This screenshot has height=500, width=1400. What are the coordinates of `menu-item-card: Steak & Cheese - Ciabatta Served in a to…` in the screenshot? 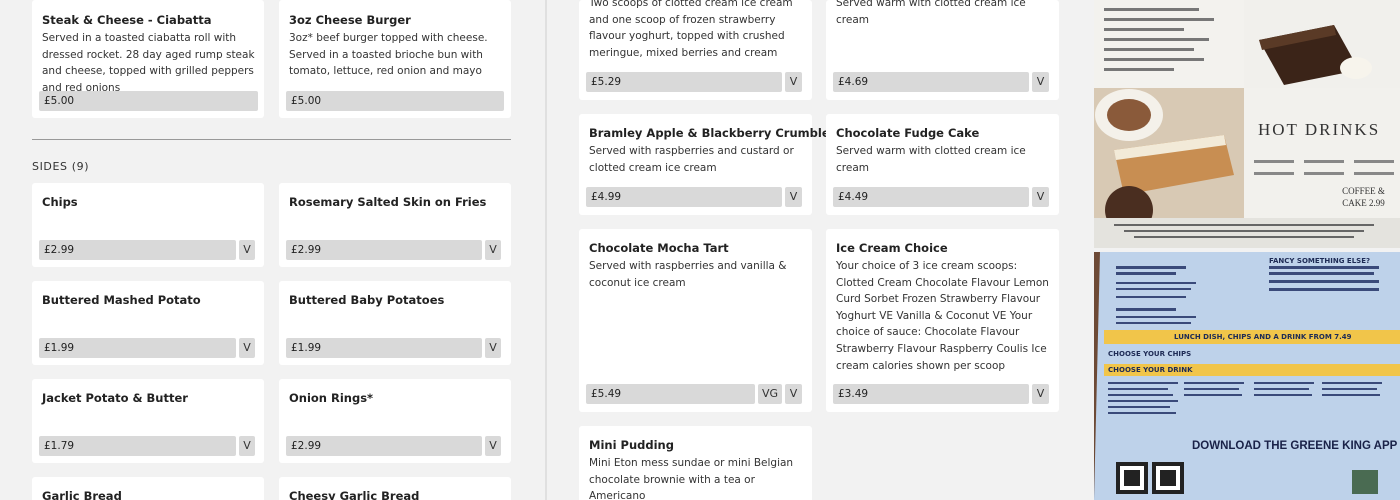 It's located at (148, 59).